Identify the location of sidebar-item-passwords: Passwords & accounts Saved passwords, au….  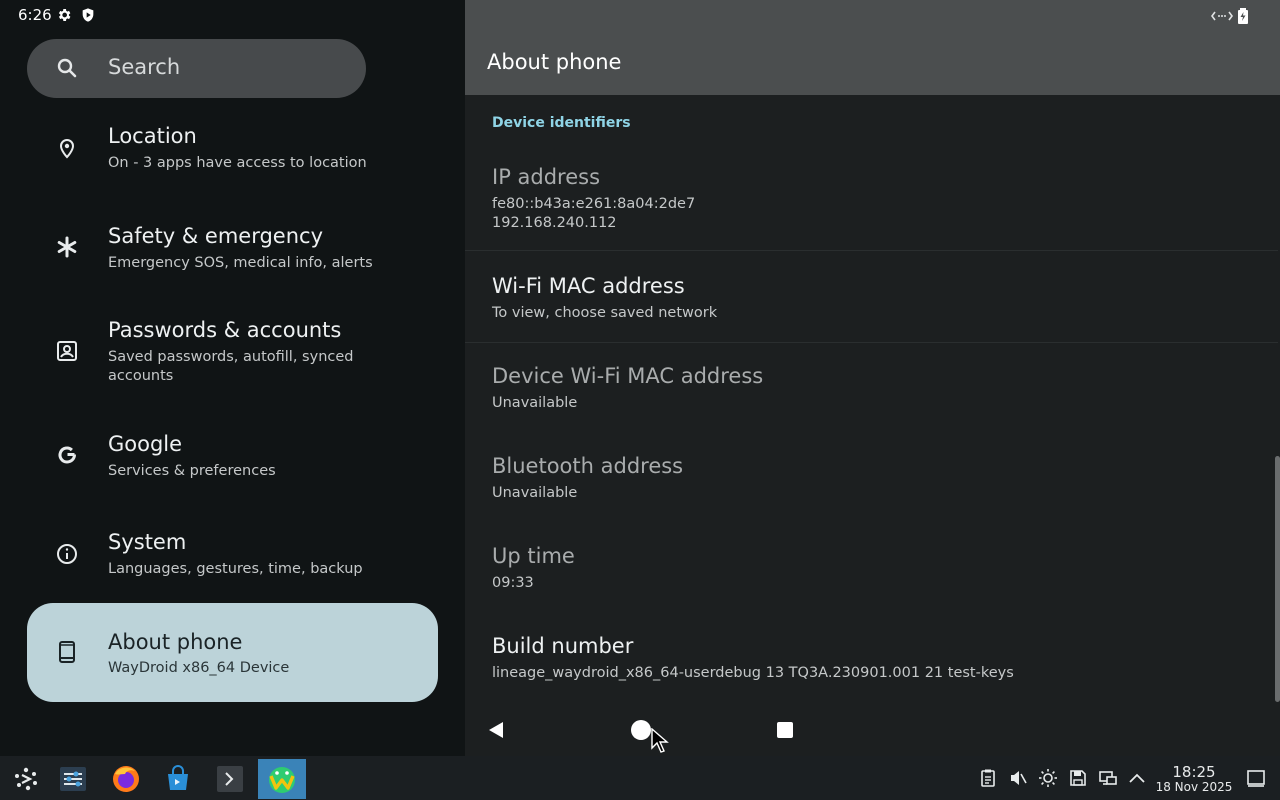
(232, 353).